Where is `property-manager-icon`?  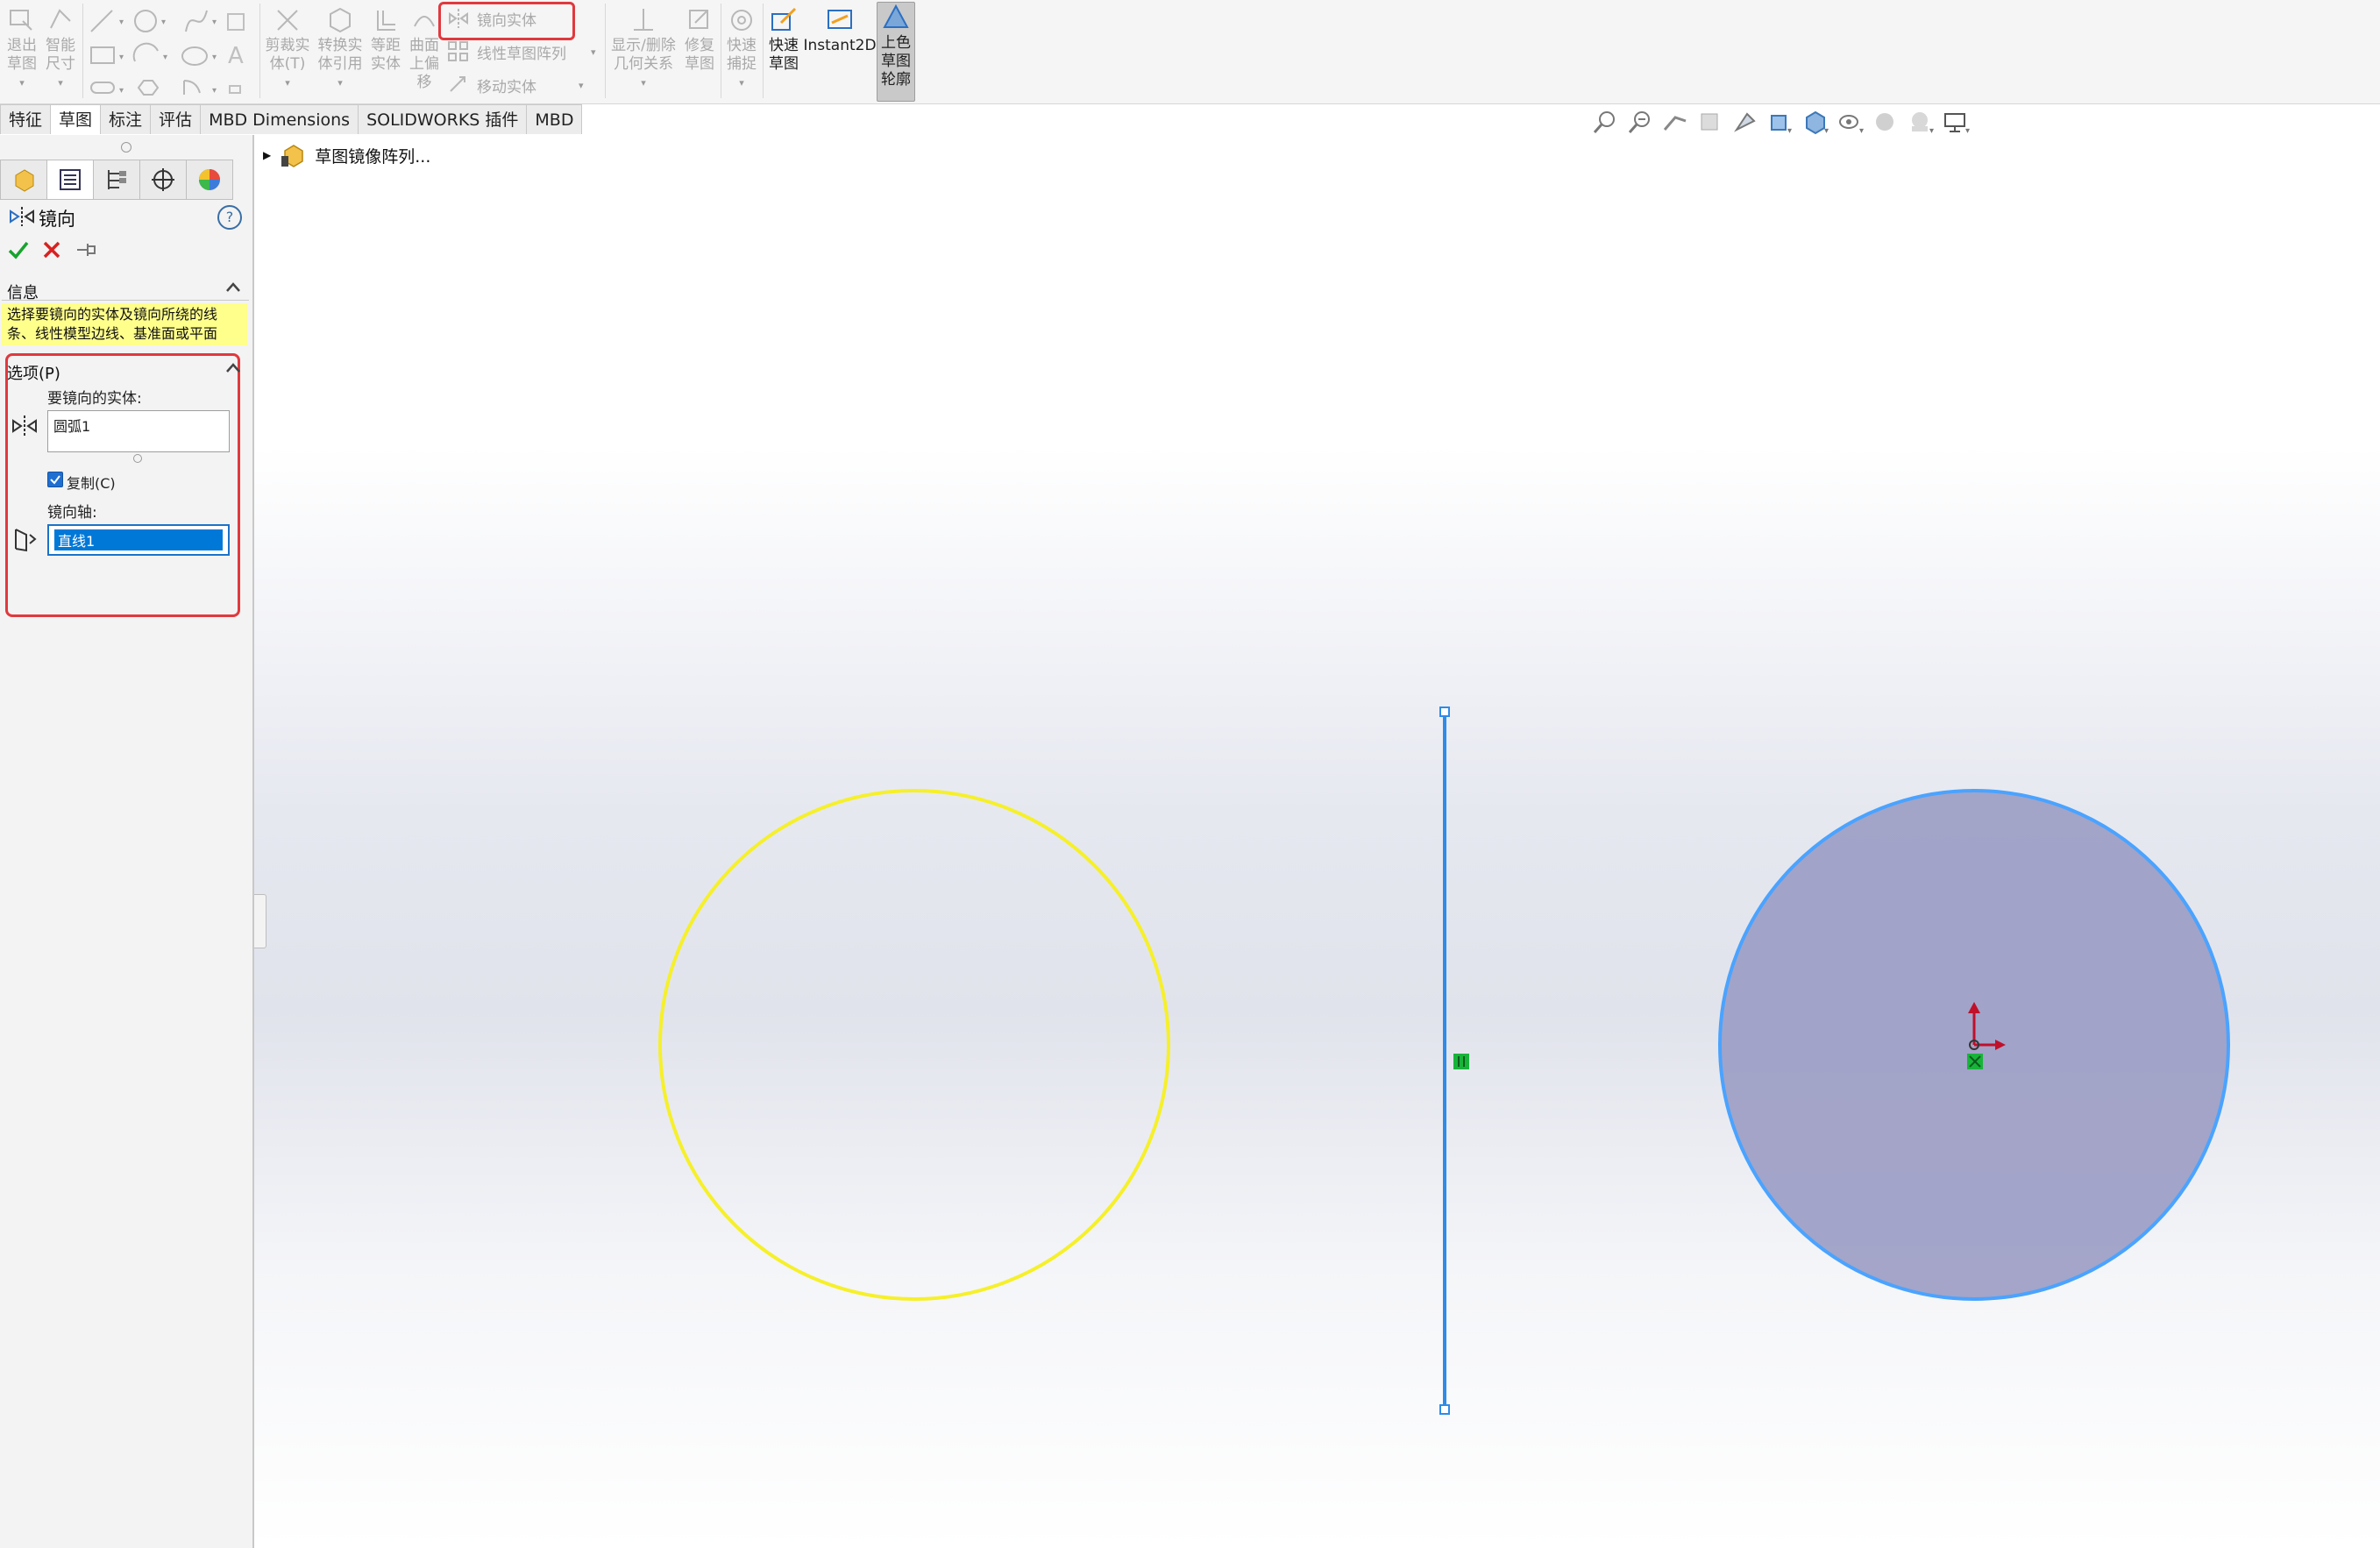
property-manager-icon is located at coordinates (70, 179).